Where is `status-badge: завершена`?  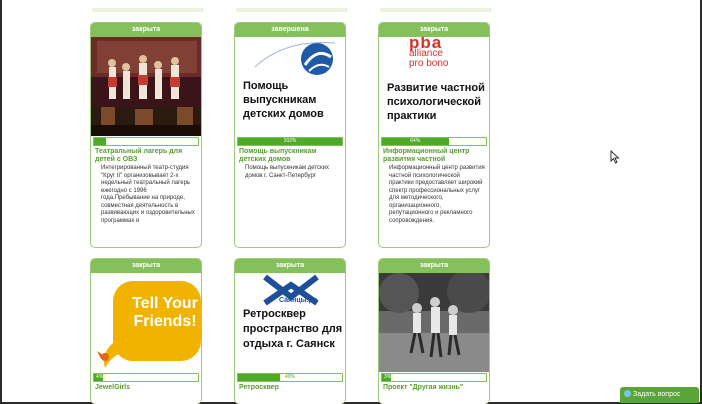 status-badge: завершена is located at coordinates (290, 30).